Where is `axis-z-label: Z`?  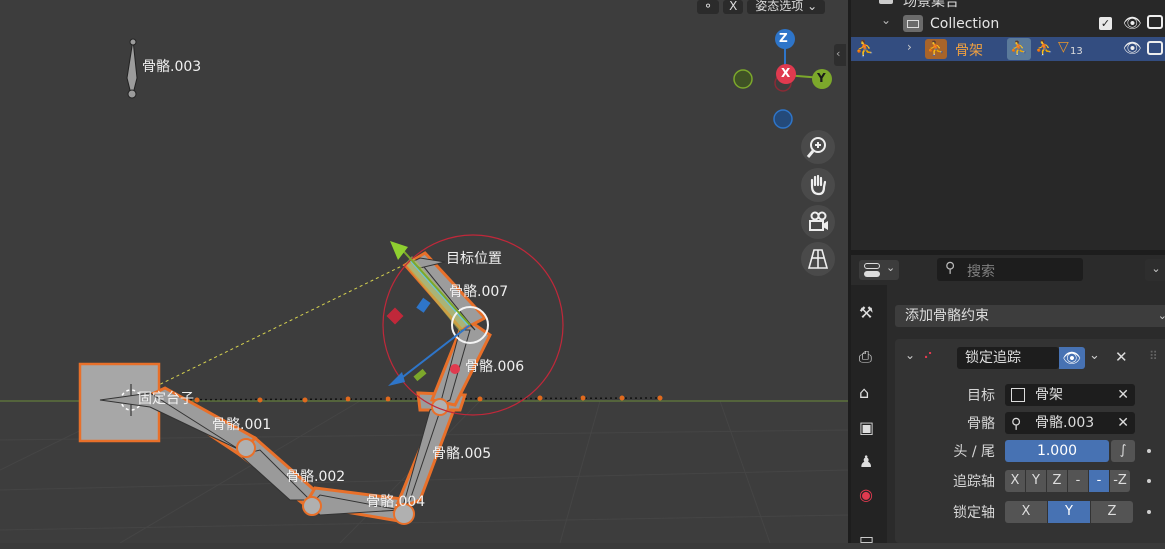
axis-z-label: Z is located at coordinates (783, 38).